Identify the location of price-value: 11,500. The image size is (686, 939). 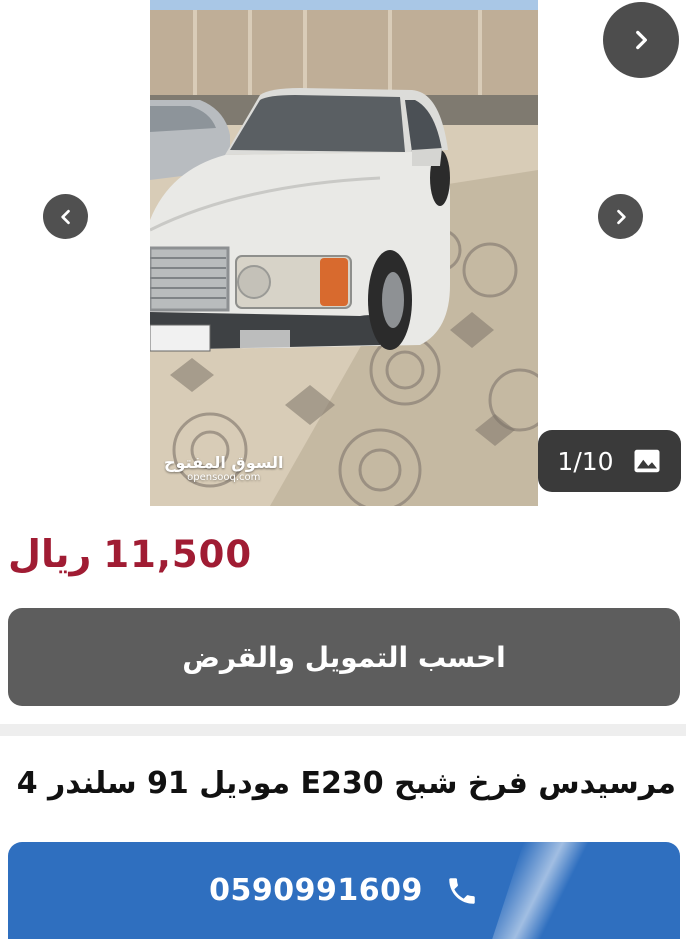
(178, 554).